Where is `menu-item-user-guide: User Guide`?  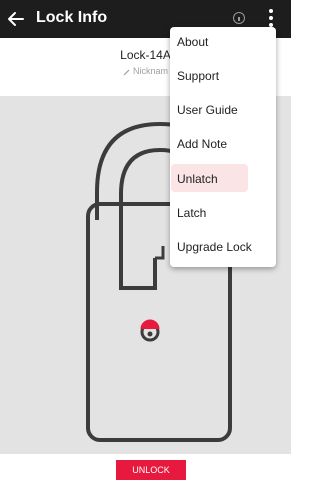 menu-item-user-guide: User Guide is located at coordinates (223, 110).